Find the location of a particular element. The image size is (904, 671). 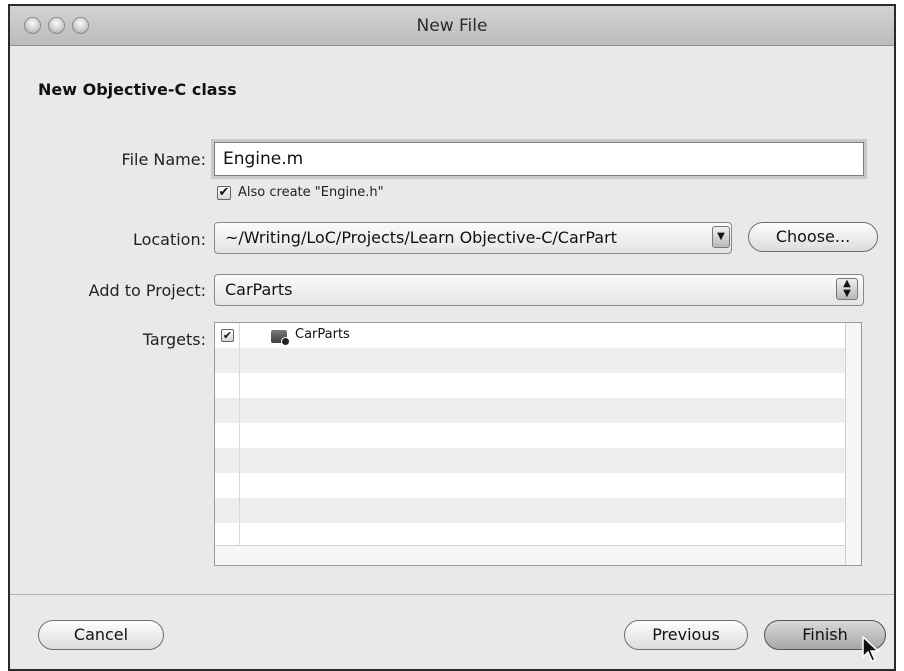

add-to-project-value: CarParts is located at coordinates (259, 289).